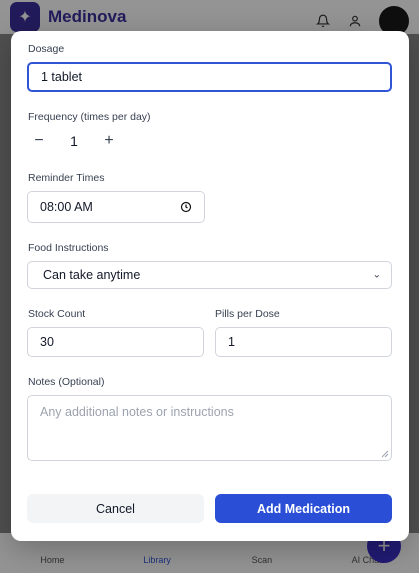  What do you see at coordinates (247, 314) in the screenshot?
I see `pills-per-dose-label: Pills per Dose` at bounding box center [247, 314].